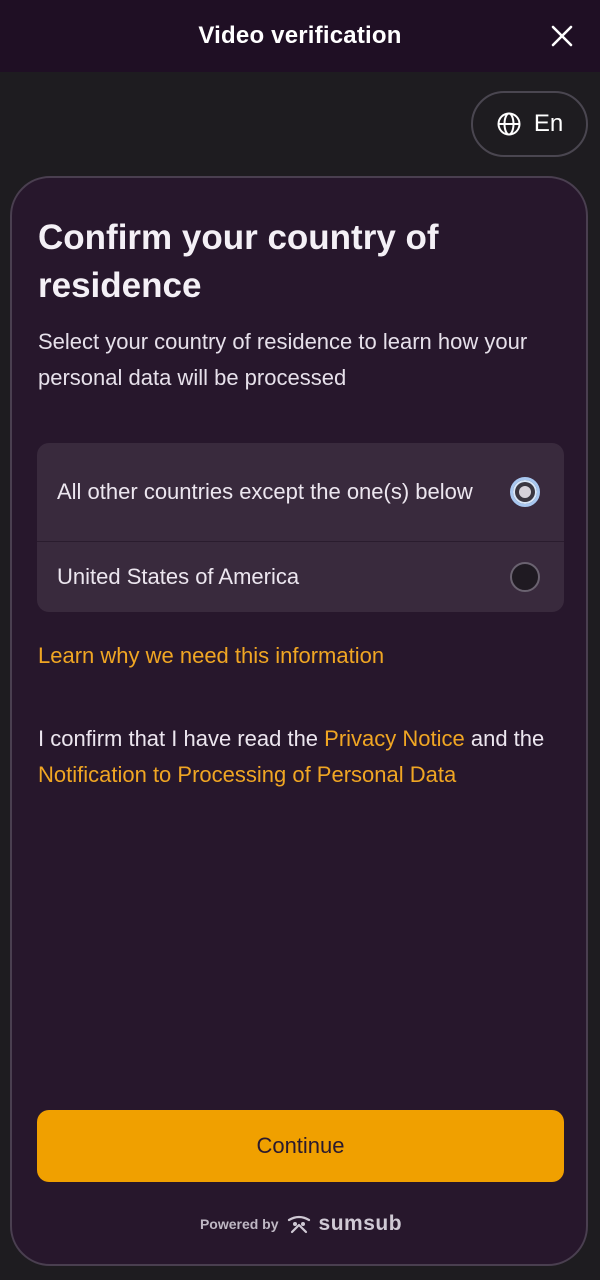 The height and width of the screenshot is (1280, 600). I want to click on page-title: Video verification, so click(300, 35).